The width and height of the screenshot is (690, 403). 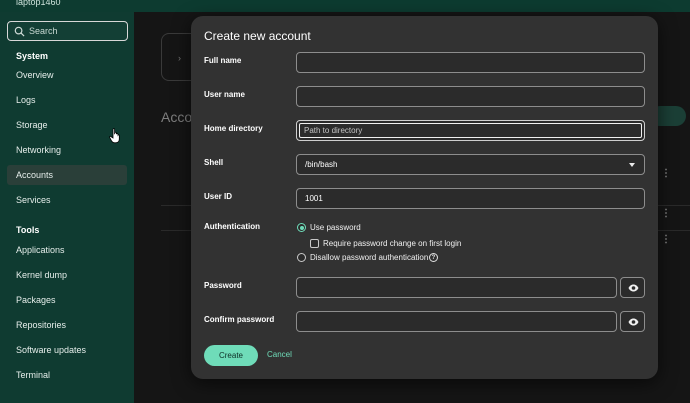 I want to click on user-name-input, so click(x=470, y=96).